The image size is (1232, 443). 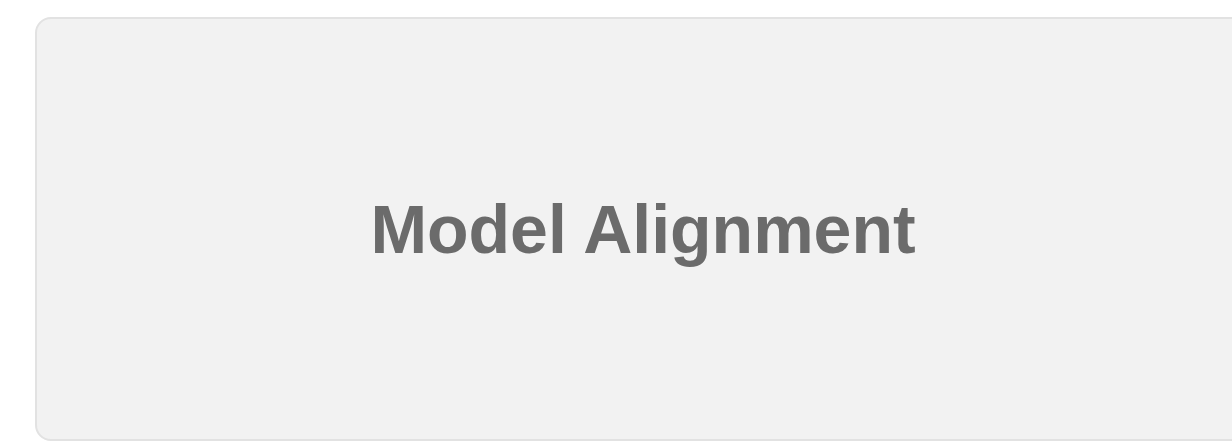 I want to click on card-title: Model Alignment, so click(x=643, y=229).